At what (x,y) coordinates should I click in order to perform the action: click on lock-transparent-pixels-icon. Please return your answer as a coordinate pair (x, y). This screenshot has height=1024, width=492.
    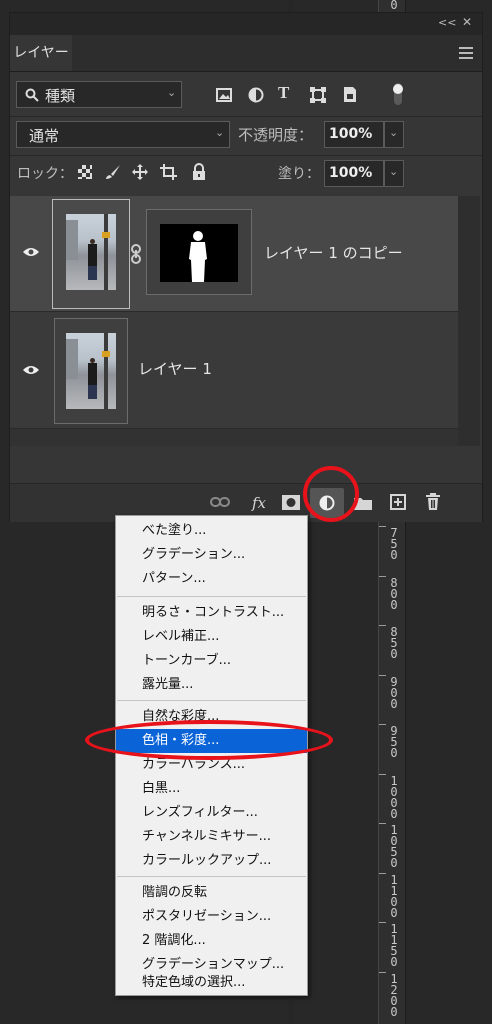
    Looking at the image, I should click on (85, 172).